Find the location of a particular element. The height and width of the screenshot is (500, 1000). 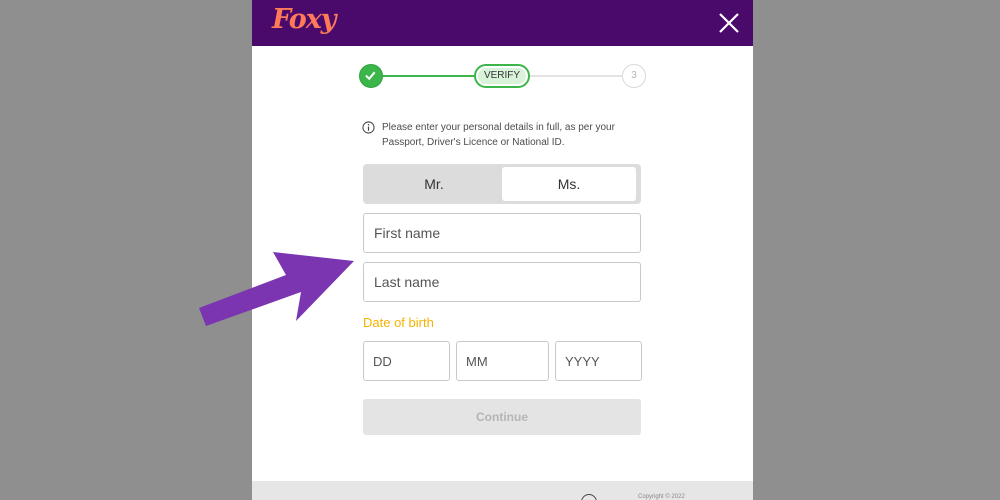

arrow-icon is located at coordinates (276, 289).